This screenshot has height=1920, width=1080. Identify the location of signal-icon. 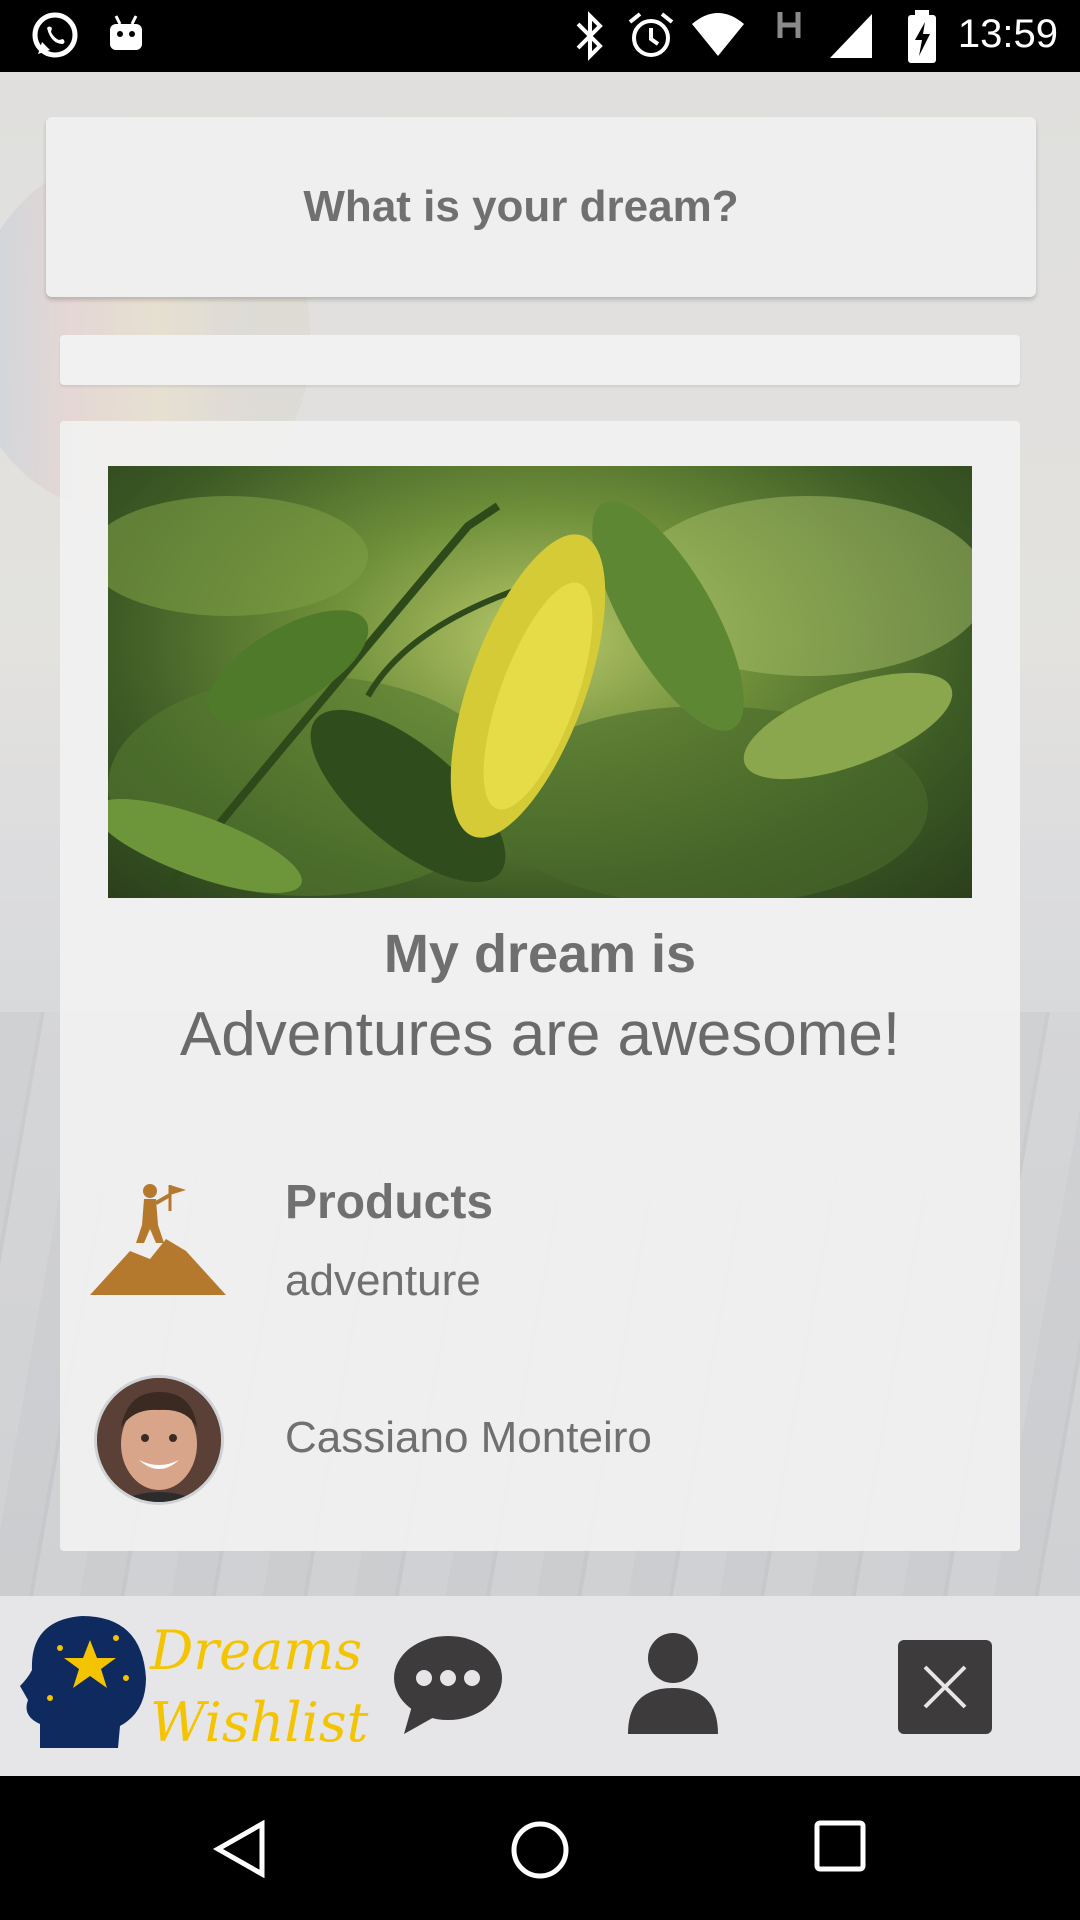
(851, 36).